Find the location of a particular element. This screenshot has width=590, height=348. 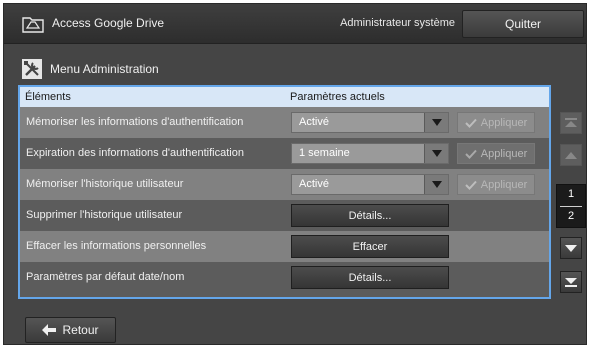

section-header: Menu Administration is located at coordinates (90, 69).